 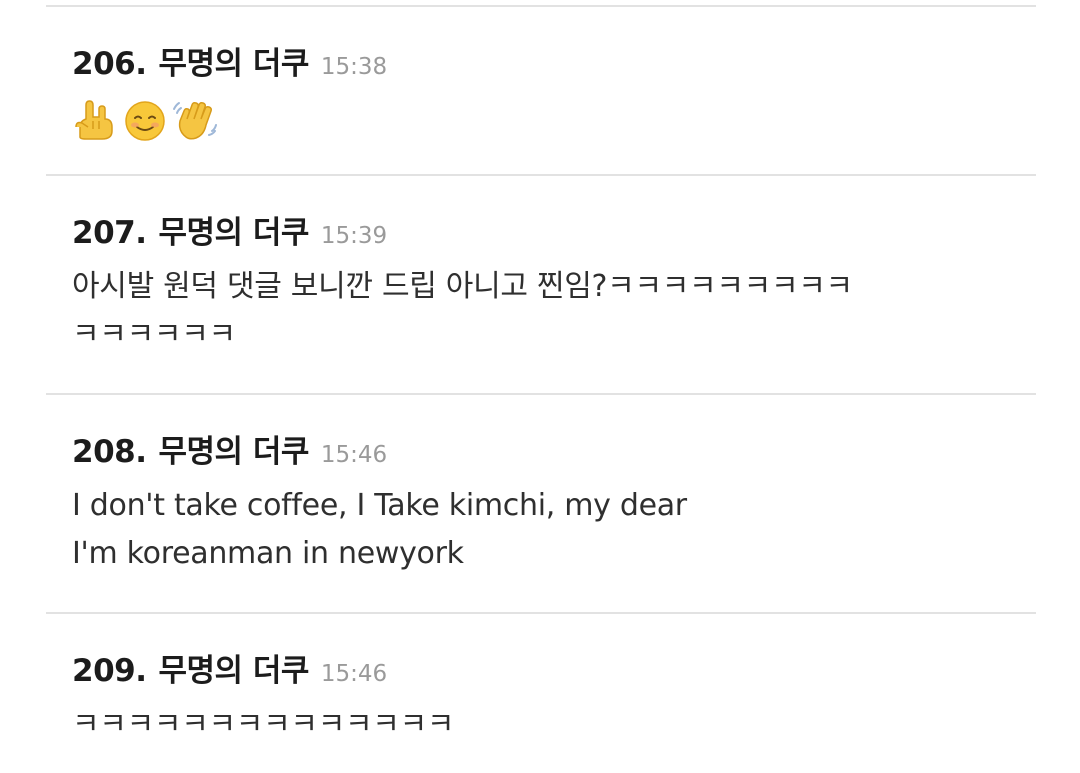 What do you see at coordinates (109, 233) in the screenshot?
I see `comment-number: 207.` at bounding box center [109, 233].